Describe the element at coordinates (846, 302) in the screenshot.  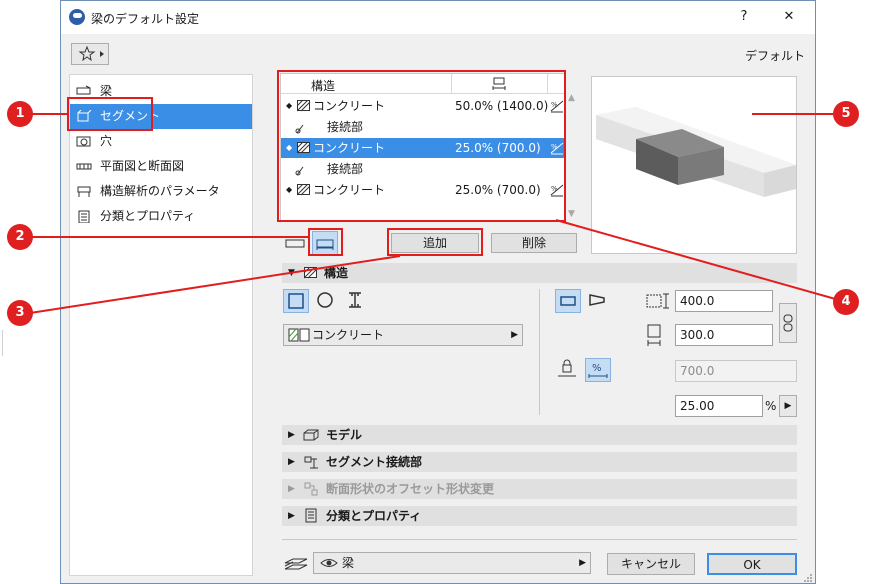
I see `callout-4: 4` at that location.